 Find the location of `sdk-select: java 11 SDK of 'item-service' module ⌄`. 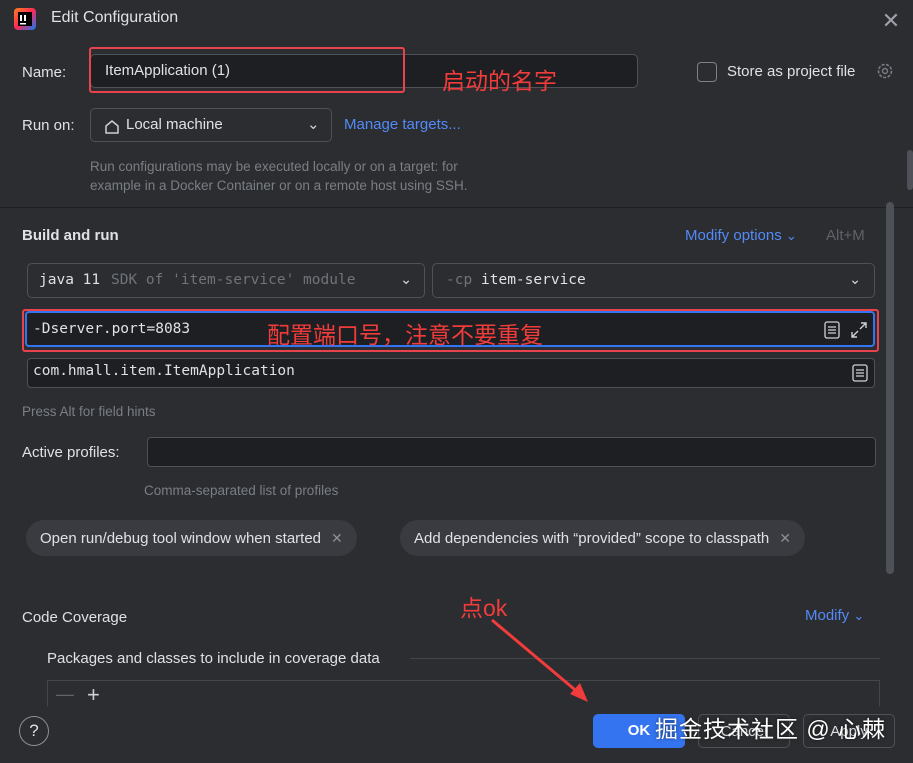

sdk-select: java 11 SDK of 'item-service' module ⌄ is located at coordinates (226, 280).